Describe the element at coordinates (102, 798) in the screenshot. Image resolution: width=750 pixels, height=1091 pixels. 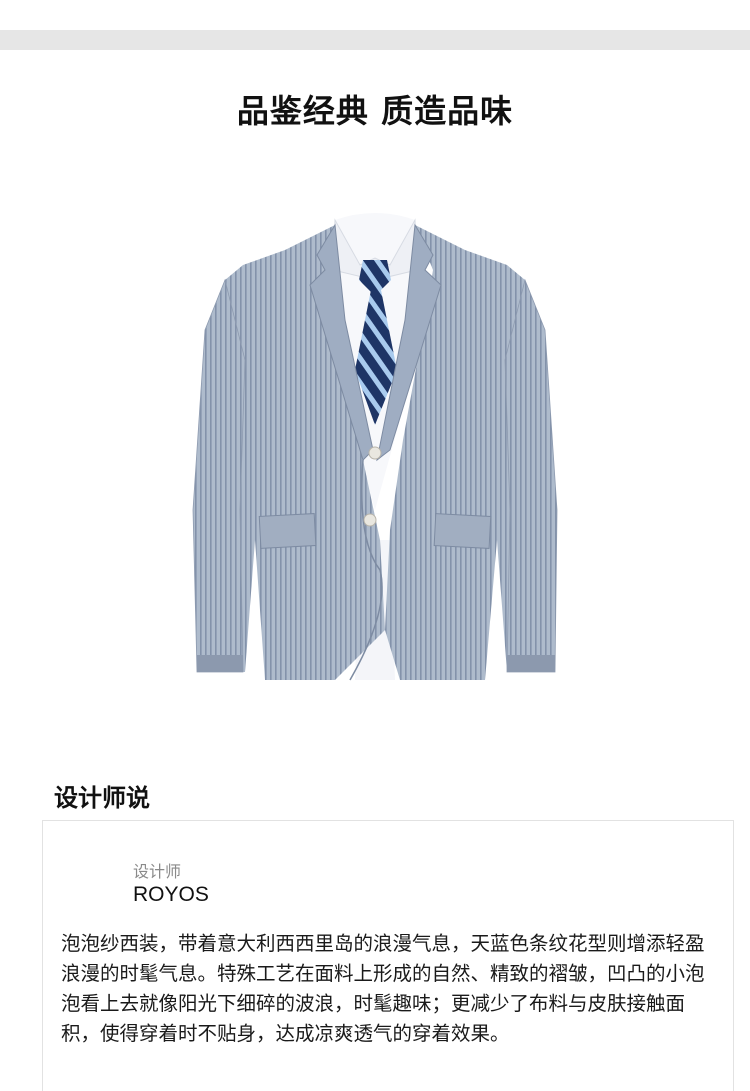
I see `designer-section-title: 设计师说` at that location.